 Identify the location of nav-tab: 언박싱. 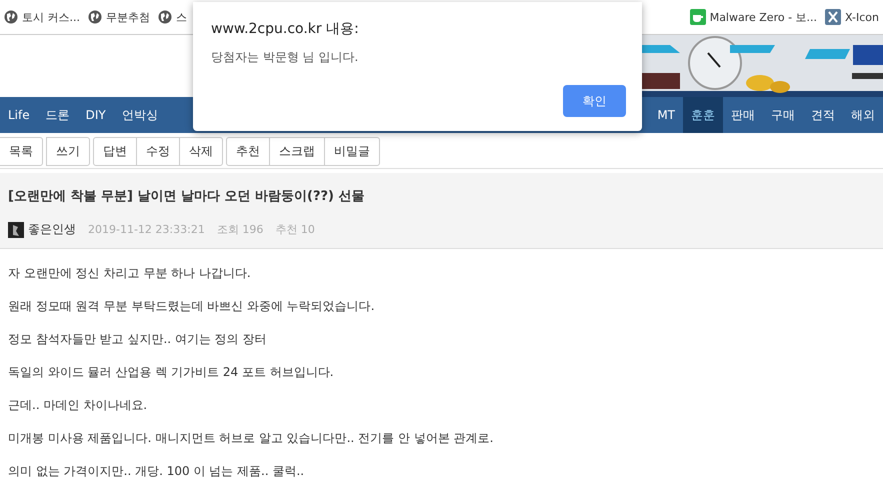
(140, 115).